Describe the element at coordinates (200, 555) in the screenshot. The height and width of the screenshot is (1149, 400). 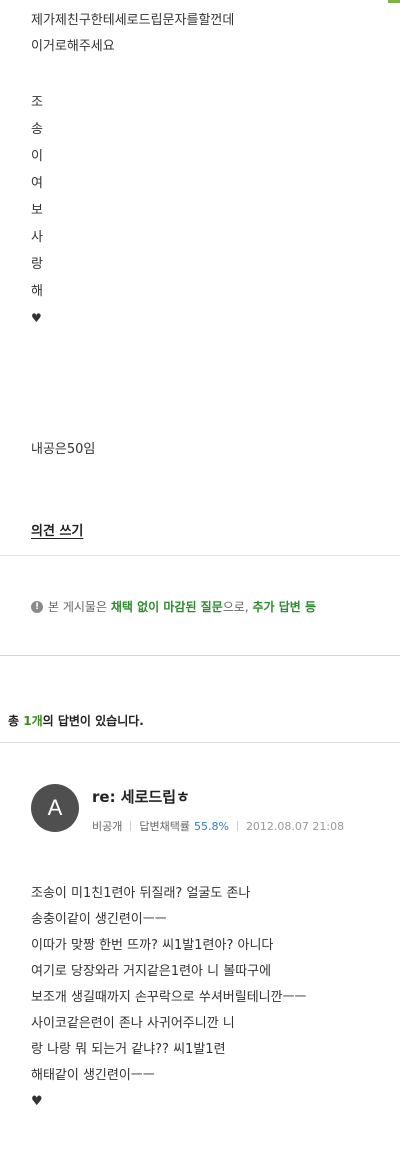
I see `divider` at that location.